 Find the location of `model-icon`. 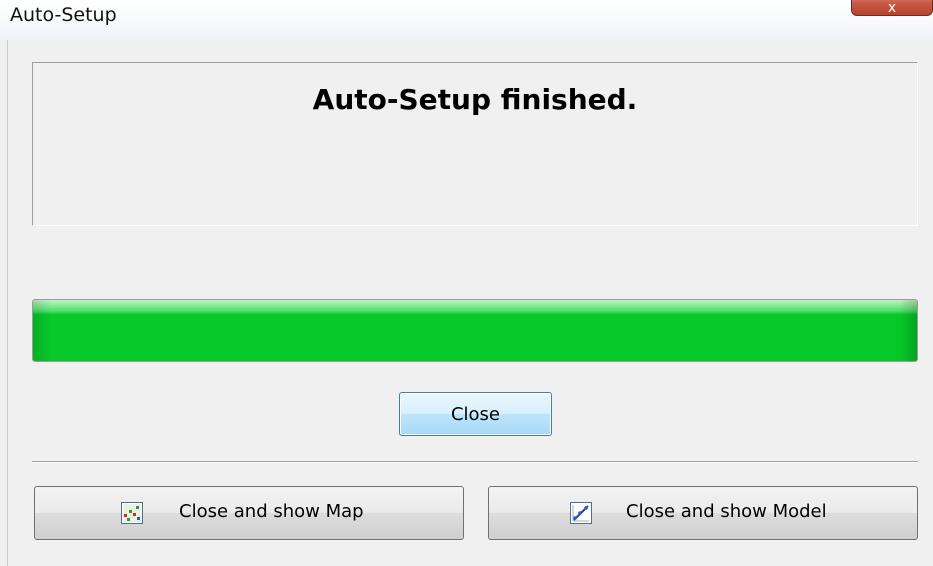

model-icon is located at coordinates (581, 513).